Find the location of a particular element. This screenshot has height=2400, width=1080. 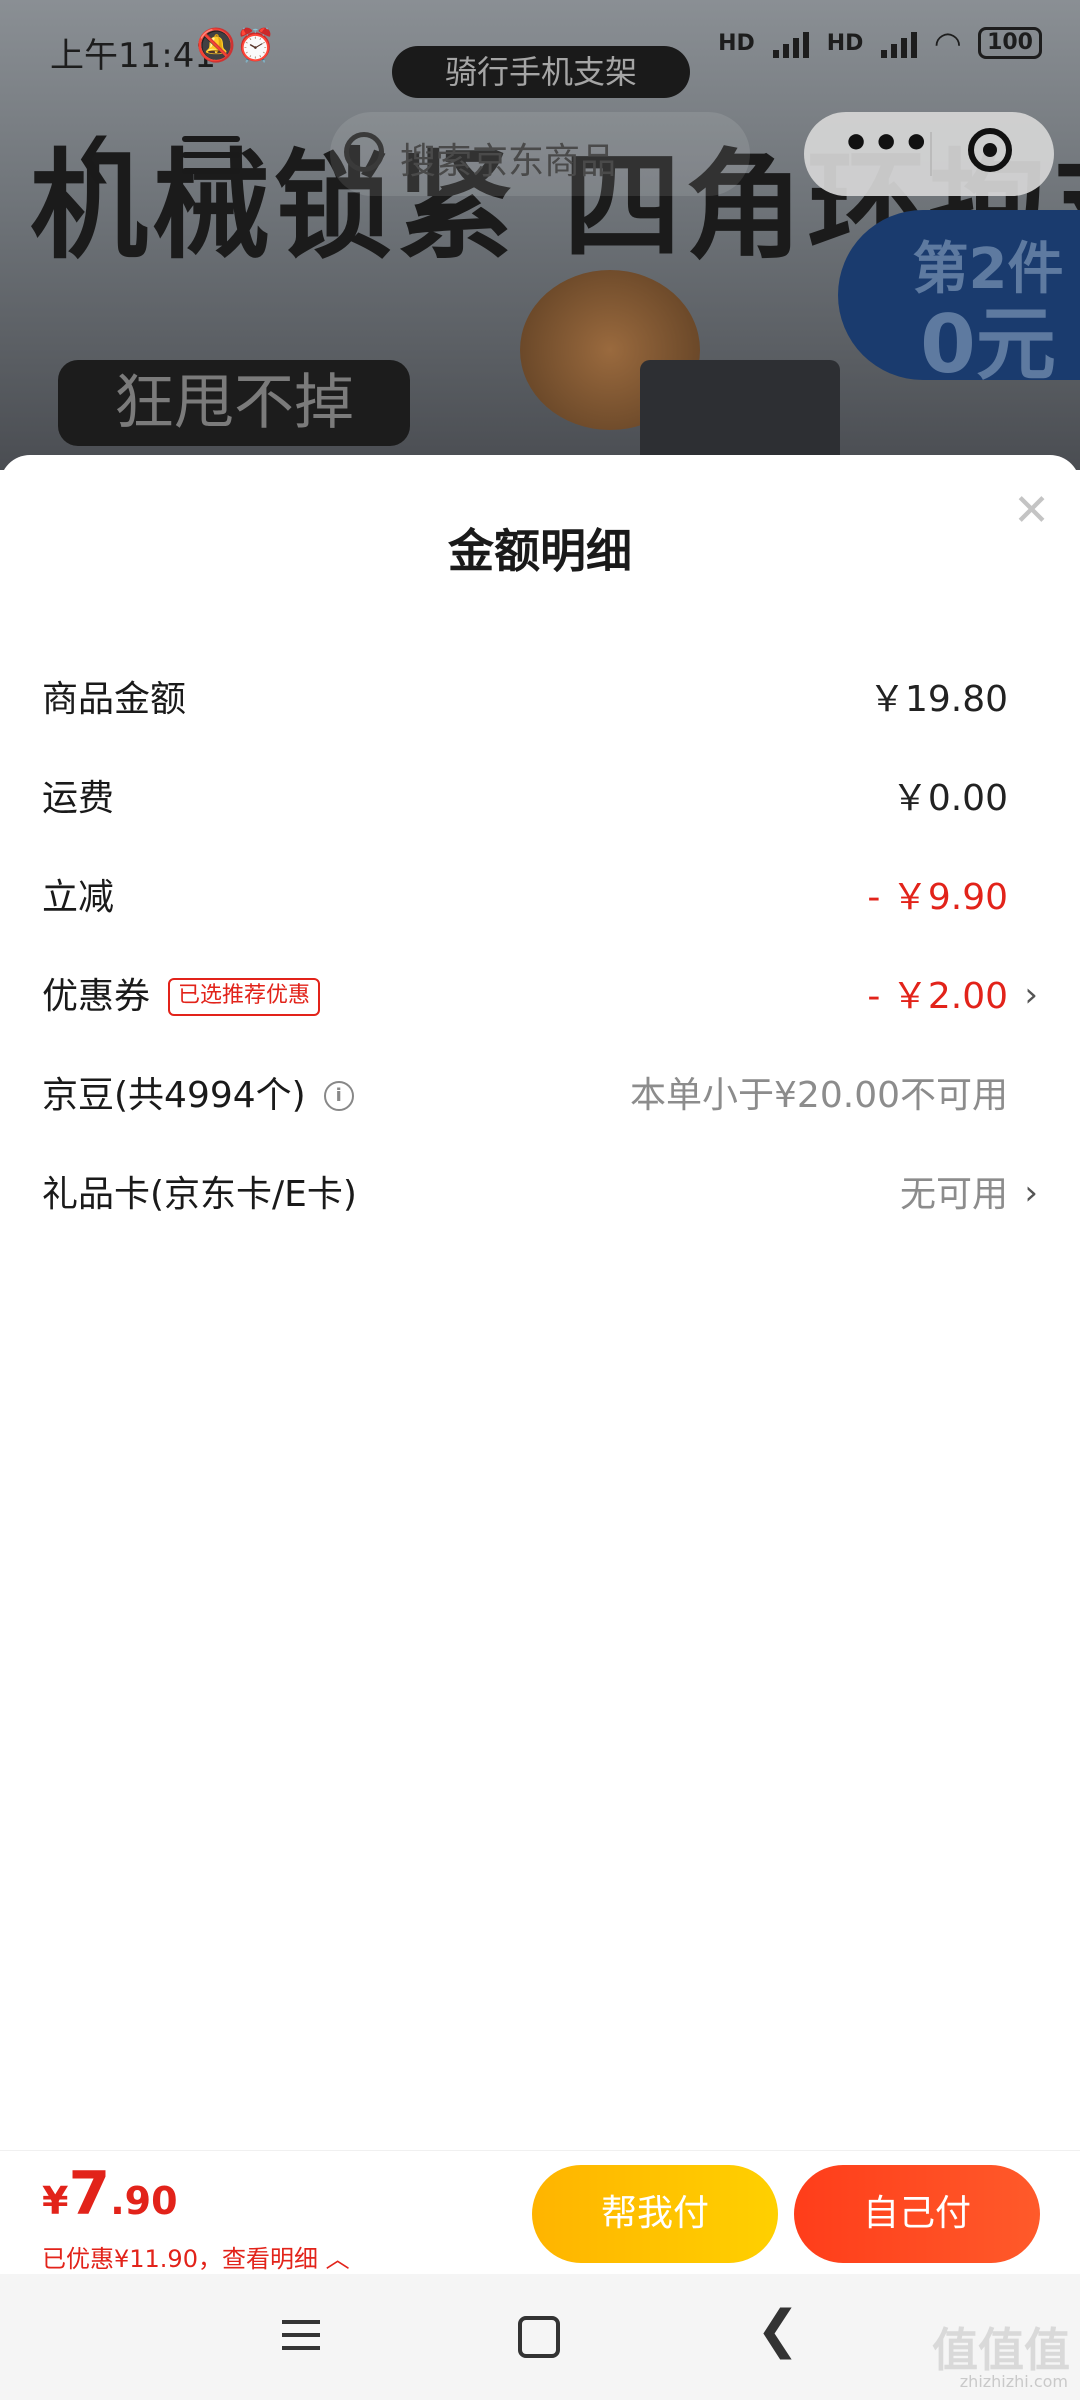

top-nav: ❮ 搜索京东商品 ••• is located at coordinates (540, 154).